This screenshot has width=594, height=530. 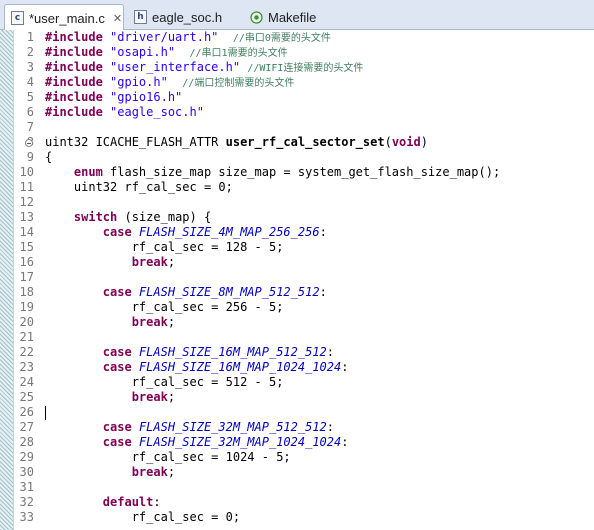 What do you see at coordinates (17, 18) in the screenshot?
I see `c-file-icon: c` at bounding box center [17, 18].